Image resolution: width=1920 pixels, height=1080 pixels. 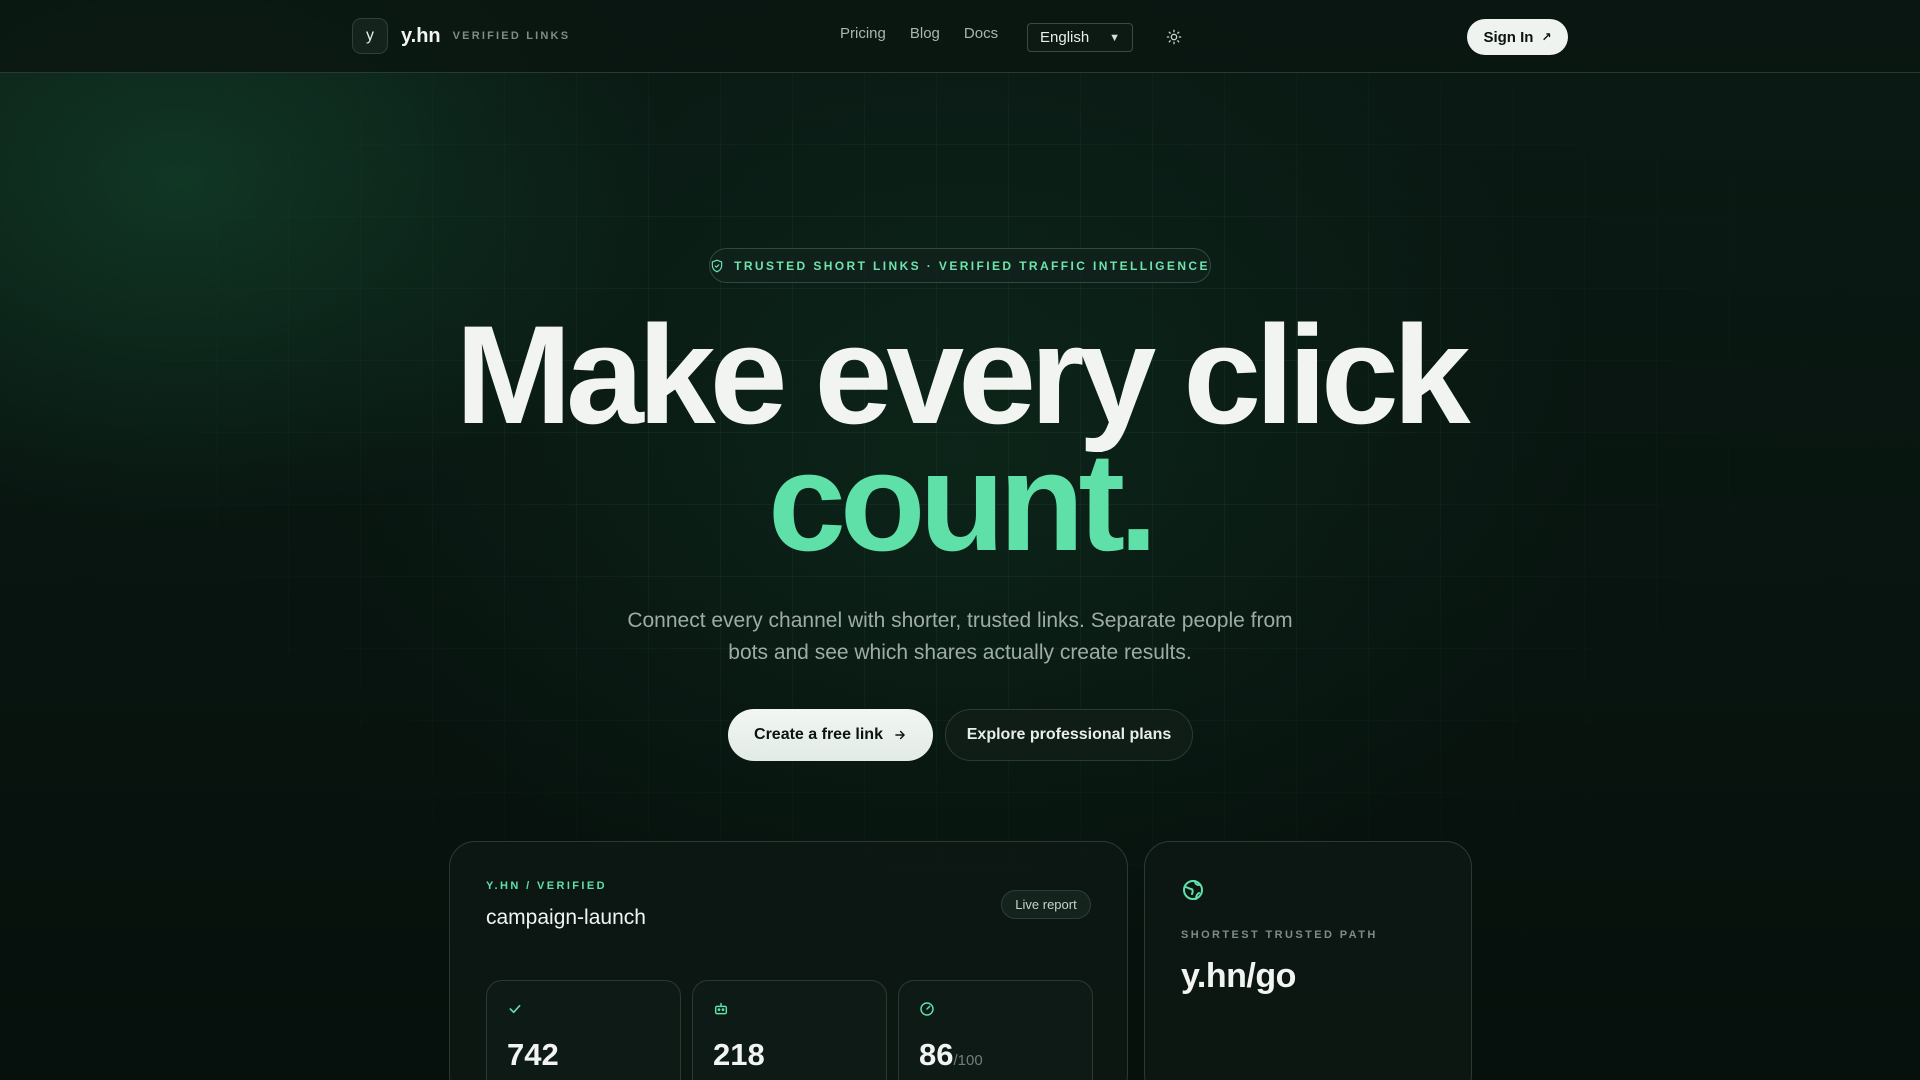 What do you see at coordinates (515, 1009) in the screenshot?
I see `check-icon` at bounding box center [515, 1009].